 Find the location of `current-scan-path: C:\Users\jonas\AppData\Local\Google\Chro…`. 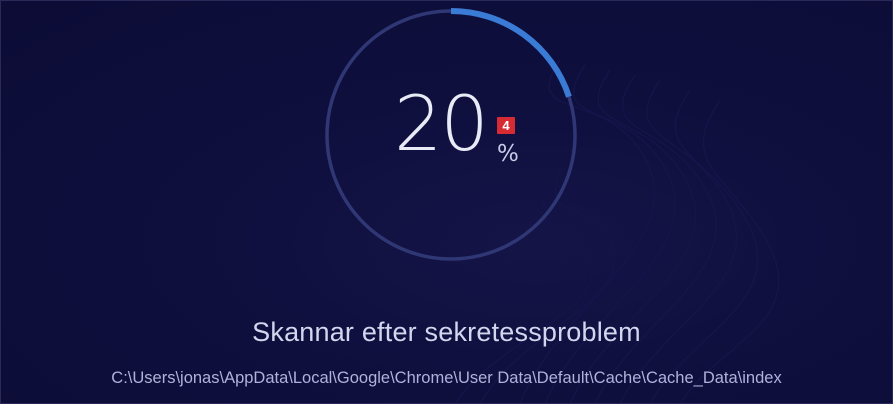

current-scan-path: C:\Users\jonas\AppData\Local\Google\Chro… is located at coordinates (446, 378).